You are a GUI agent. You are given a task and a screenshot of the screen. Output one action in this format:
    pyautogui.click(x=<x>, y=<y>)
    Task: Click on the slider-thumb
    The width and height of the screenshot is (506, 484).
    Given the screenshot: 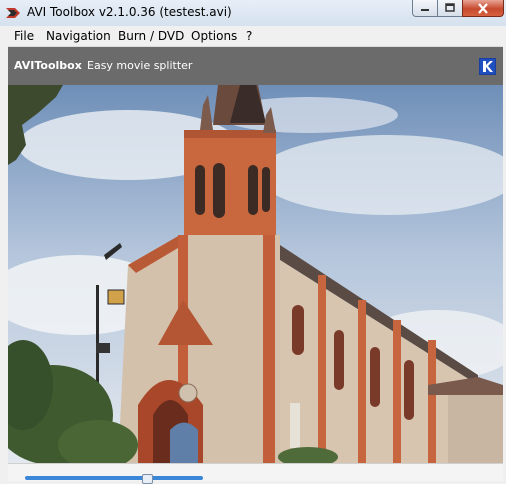 What is the action you would take?
    pyautogui.click(x=147, y=479)
    